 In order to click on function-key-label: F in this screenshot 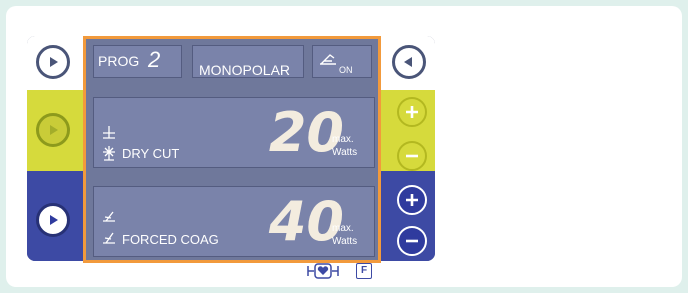, I will do `click(364, 270)`.